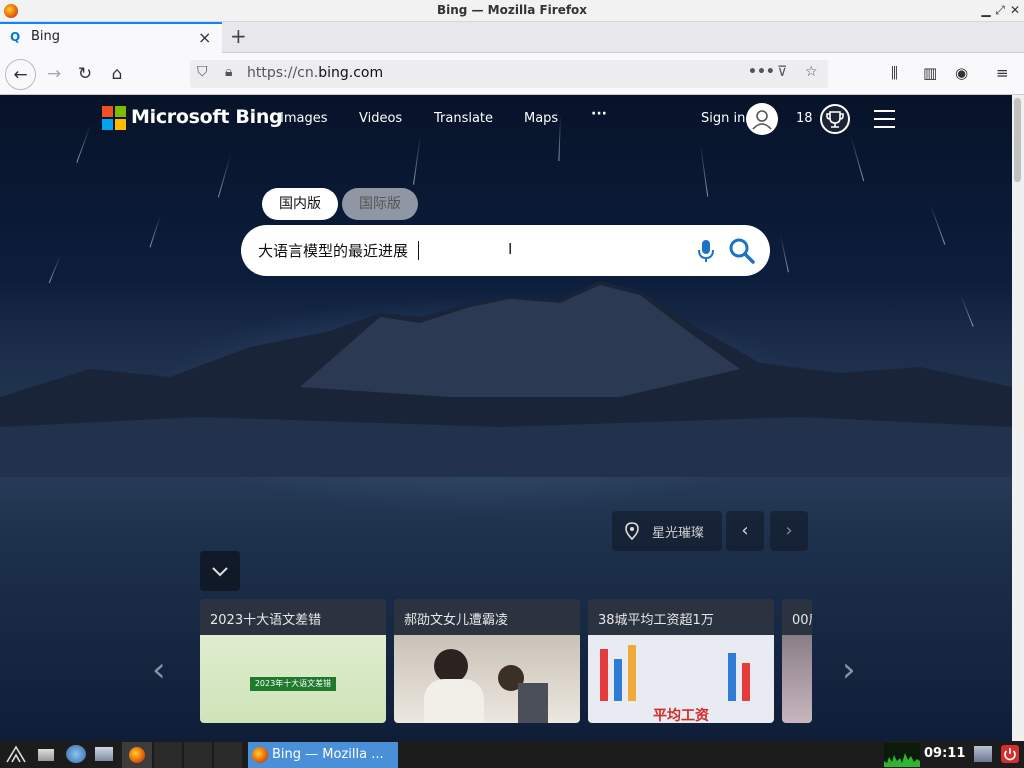 This screenshot has width=1024, height=768. Describe the element at coordinates (706, 251) in the screenshot. I see `microphone-icon` at that location.